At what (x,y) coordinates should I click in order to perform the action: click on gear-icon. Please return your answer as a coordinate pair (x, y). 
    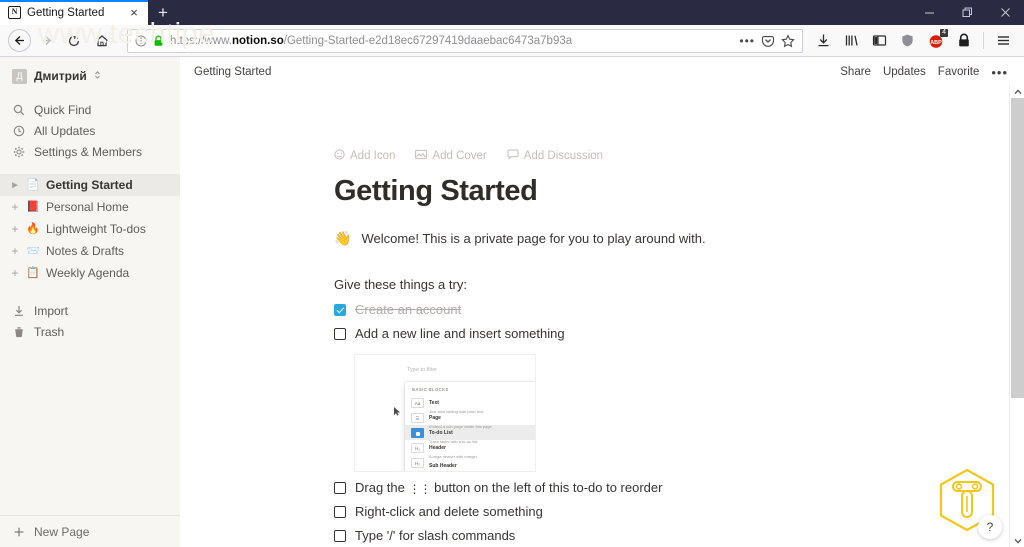
    Looking at the image, I should click on (19, 152).